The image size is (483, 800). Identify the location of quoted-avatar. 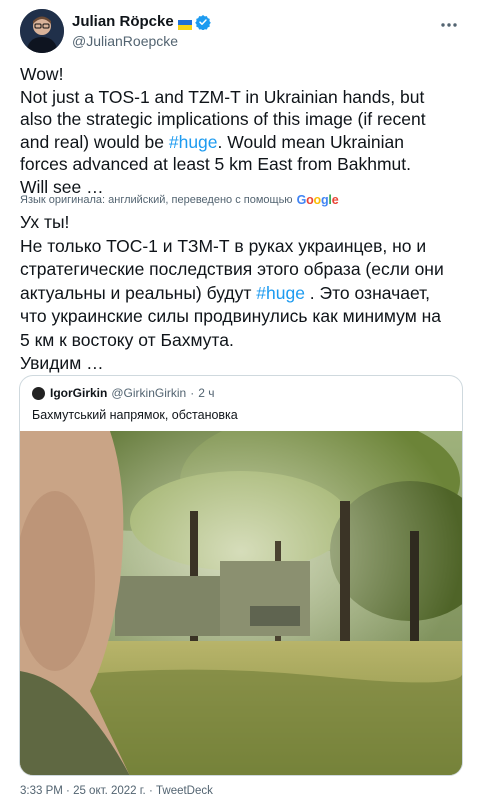
(38, 393).